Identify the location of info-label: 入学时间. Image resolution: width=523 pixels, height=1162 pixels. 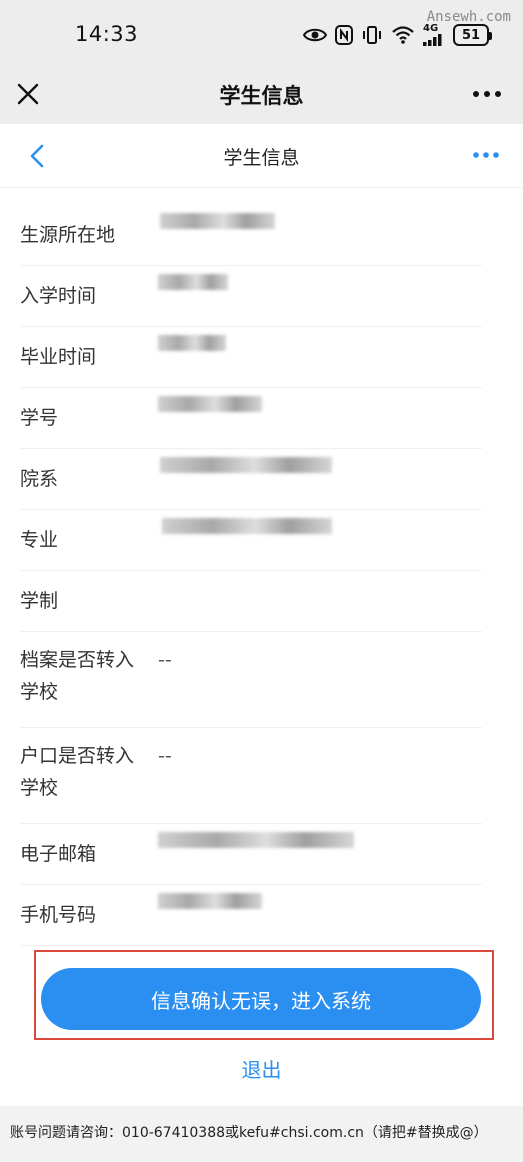
(58, 296).